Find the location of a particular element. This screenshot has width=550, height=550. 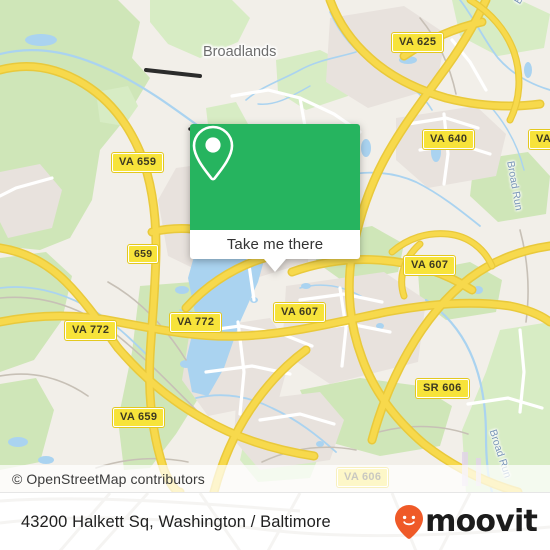

popup-footer: Take me there is located at coordinates (275, 251).